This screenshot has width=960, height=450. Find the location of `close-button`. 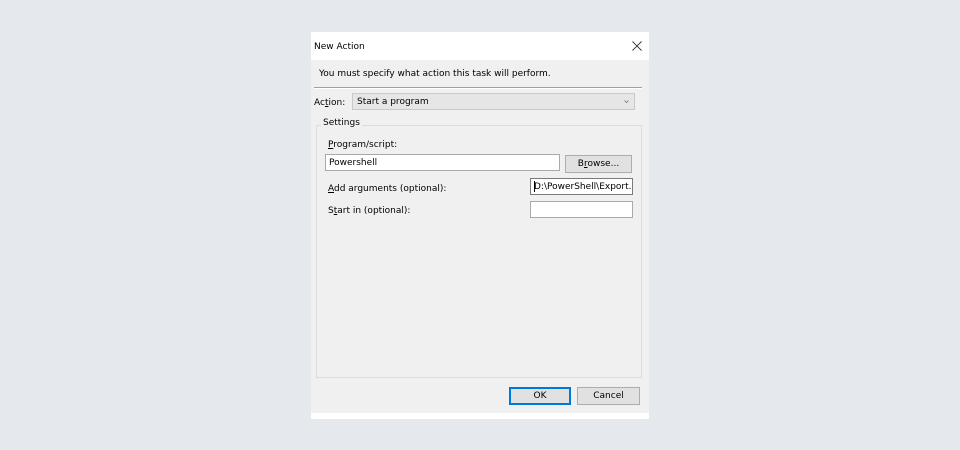

close-button is located at coordinates (637, 46).